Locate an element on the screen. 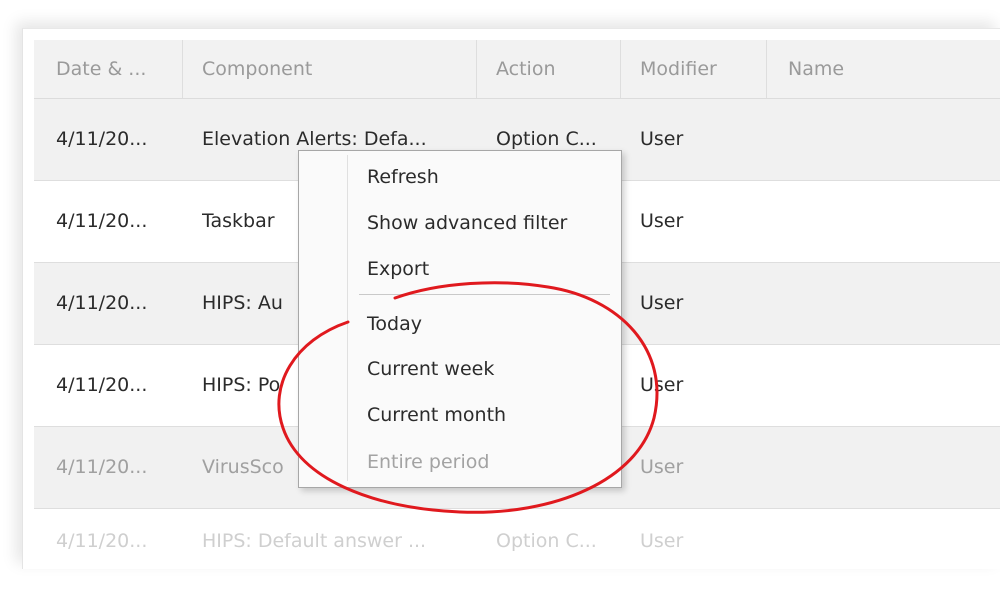  menu-item-show-advanced-filter: Show advanced filter is located at coordinates (467, 223).